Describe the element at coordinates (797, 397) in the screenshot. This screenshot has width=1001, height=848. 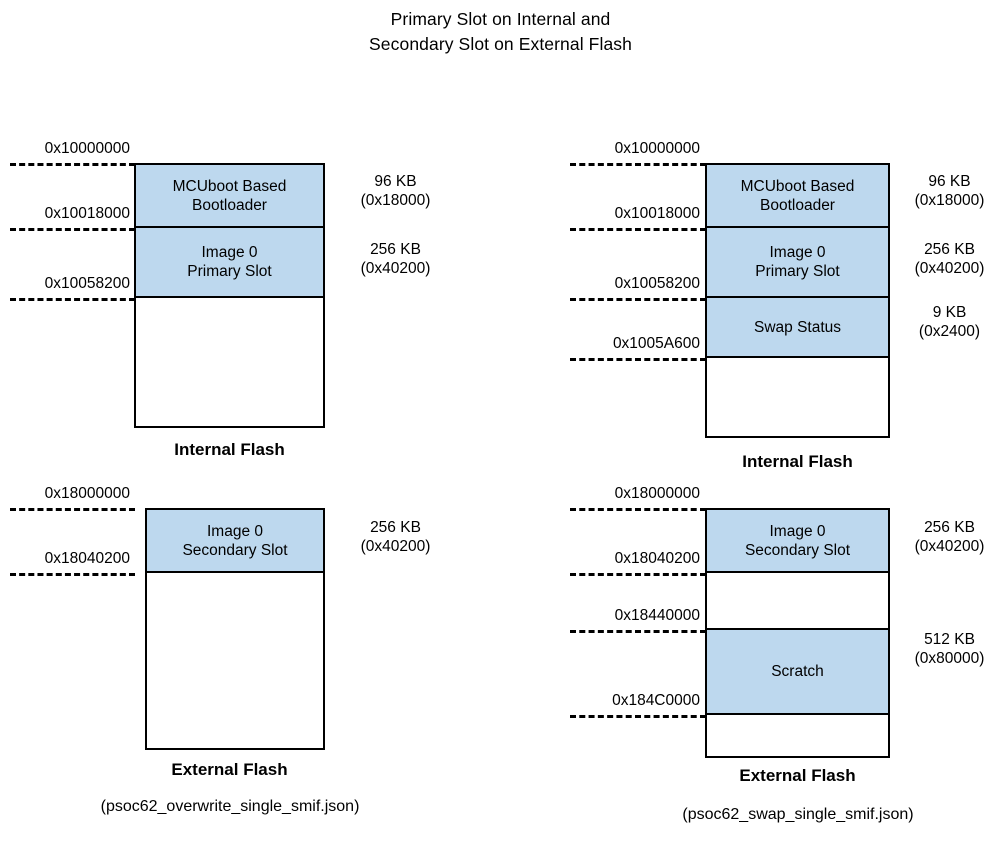
I see `region-unused-right-internal` at that location.